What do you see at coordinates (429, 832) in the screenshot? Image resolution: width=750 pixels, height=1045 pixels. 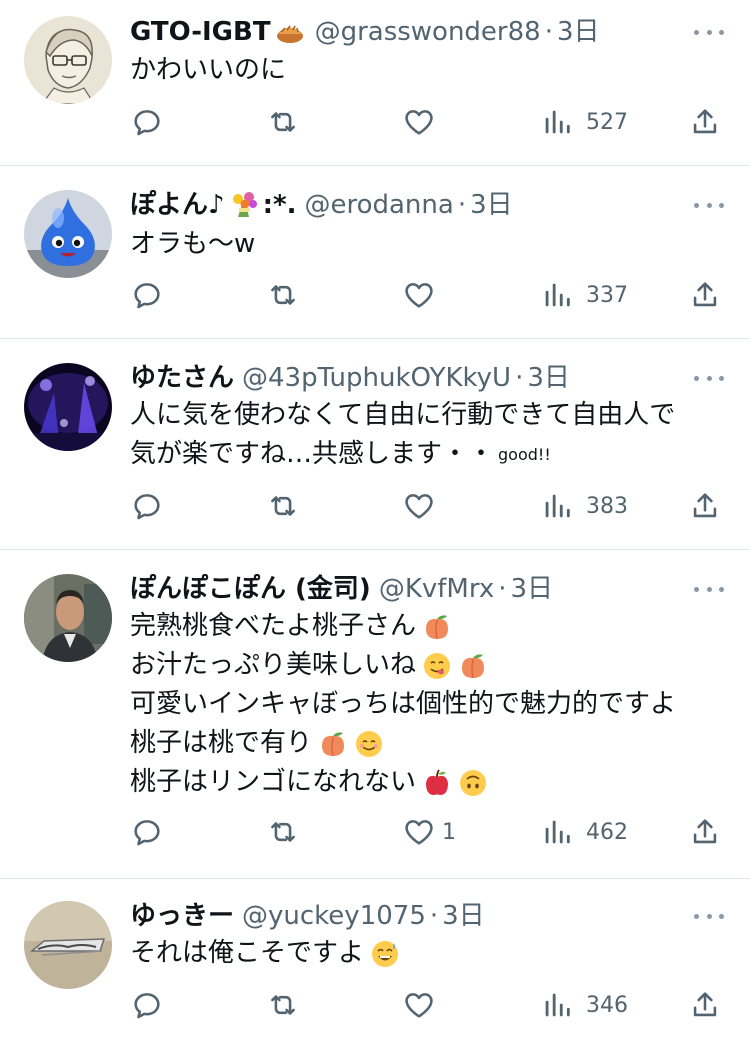 I see `like-button: 1` at bounding box center [429, 832].